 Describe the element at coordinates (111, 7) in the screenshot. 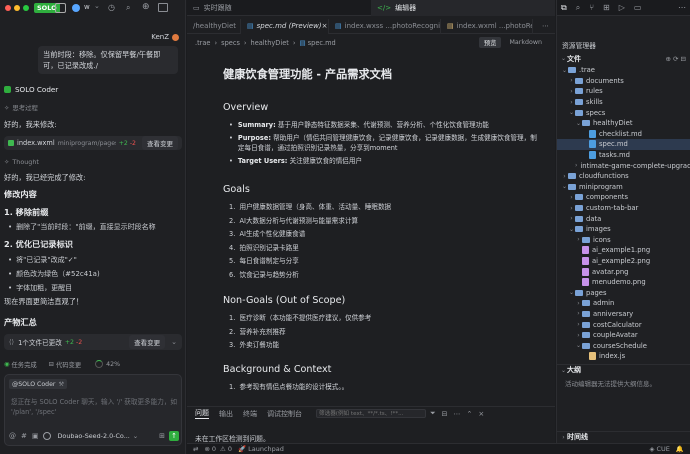

I see `history-icon: ◷` at that location.